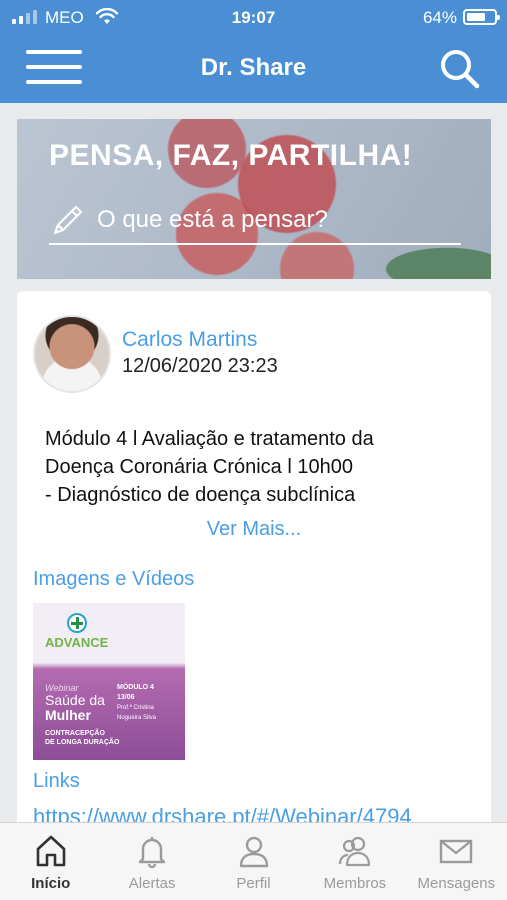 This screenshot has height=900, width=507. What do you see at coordinates (75, 733) in the screenshot?
I see `thumbnail-topic-line1: CONTRACEPÇÃO` at bounding box center [75, 733].